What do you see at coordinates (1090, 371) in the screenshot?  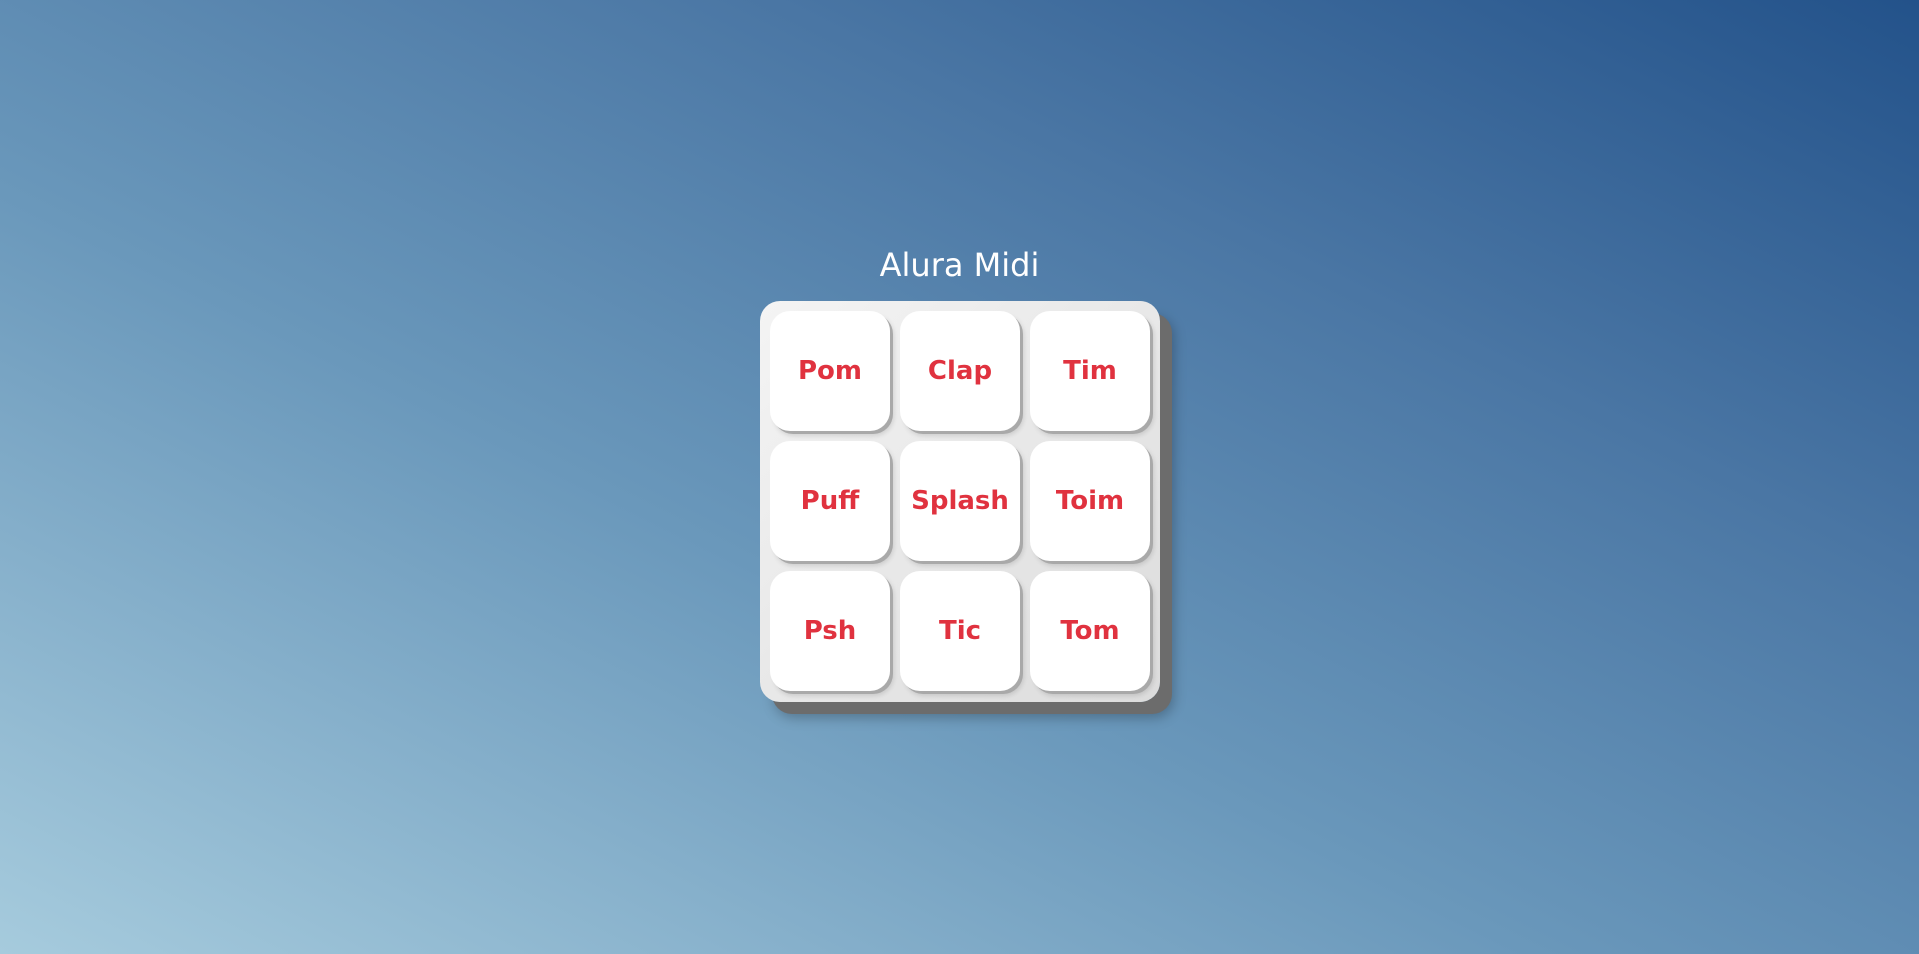 I see `key-tim: Tim` at bounding box center [1090, 371].